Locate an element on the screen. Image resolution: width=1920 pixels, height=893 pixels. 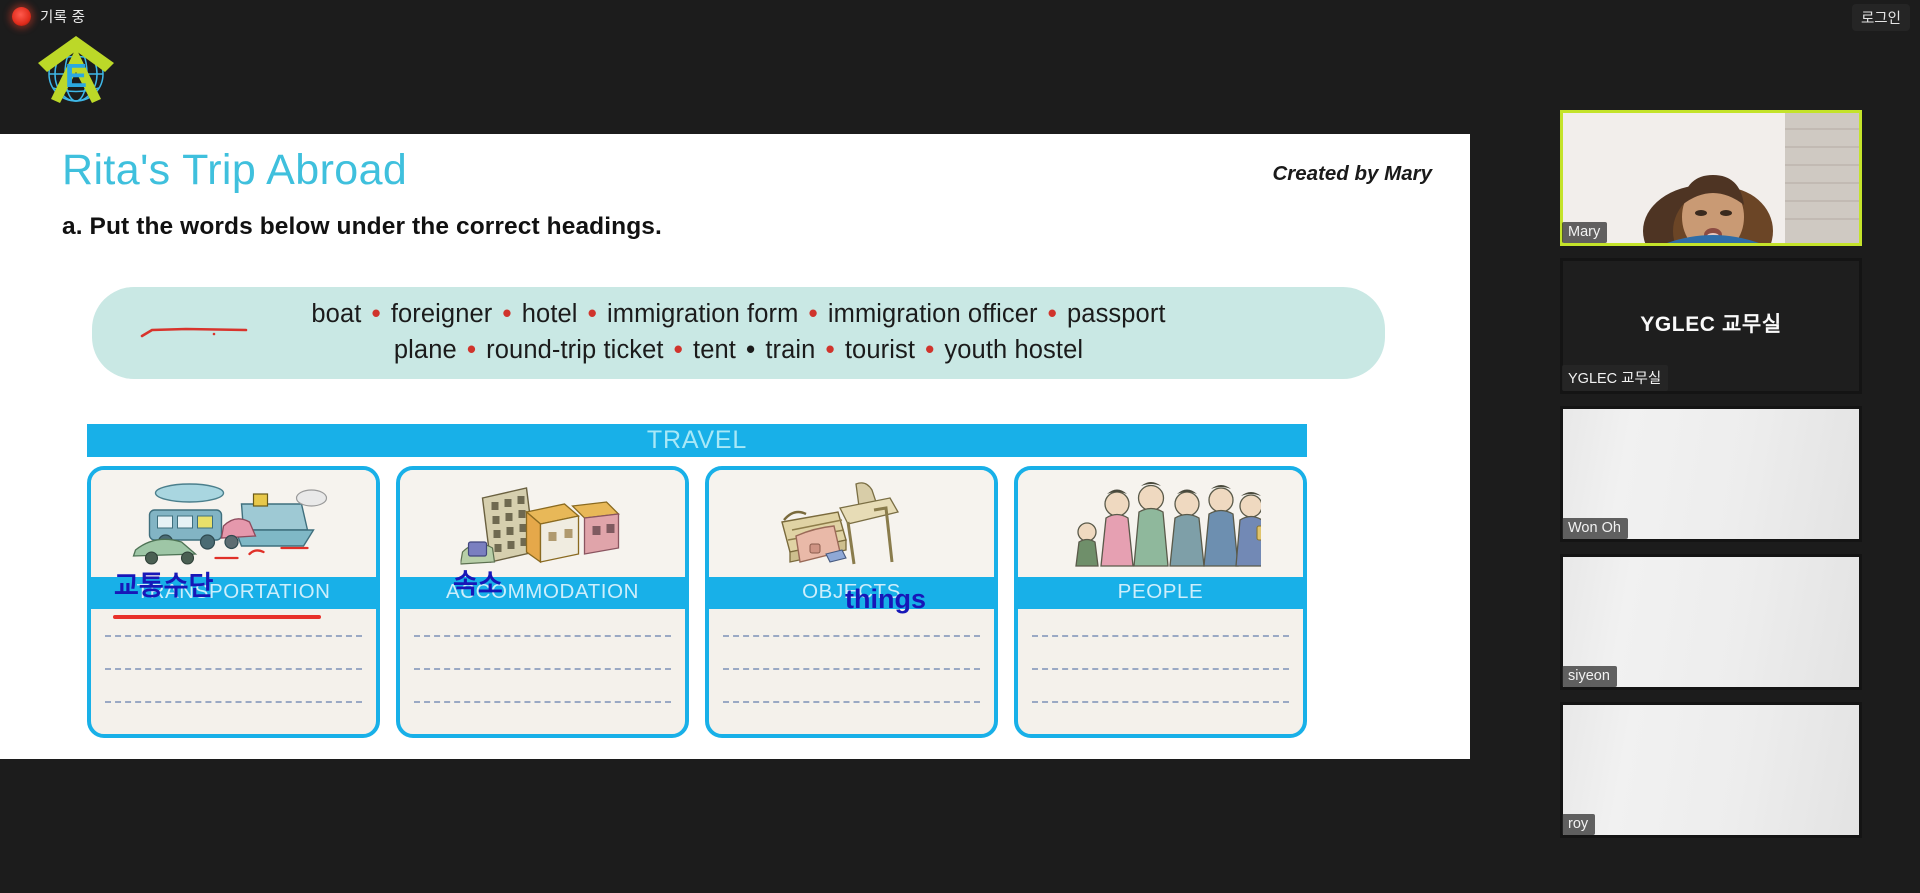
word-bank-word: immigration officer is located at coordinates (932, 314).